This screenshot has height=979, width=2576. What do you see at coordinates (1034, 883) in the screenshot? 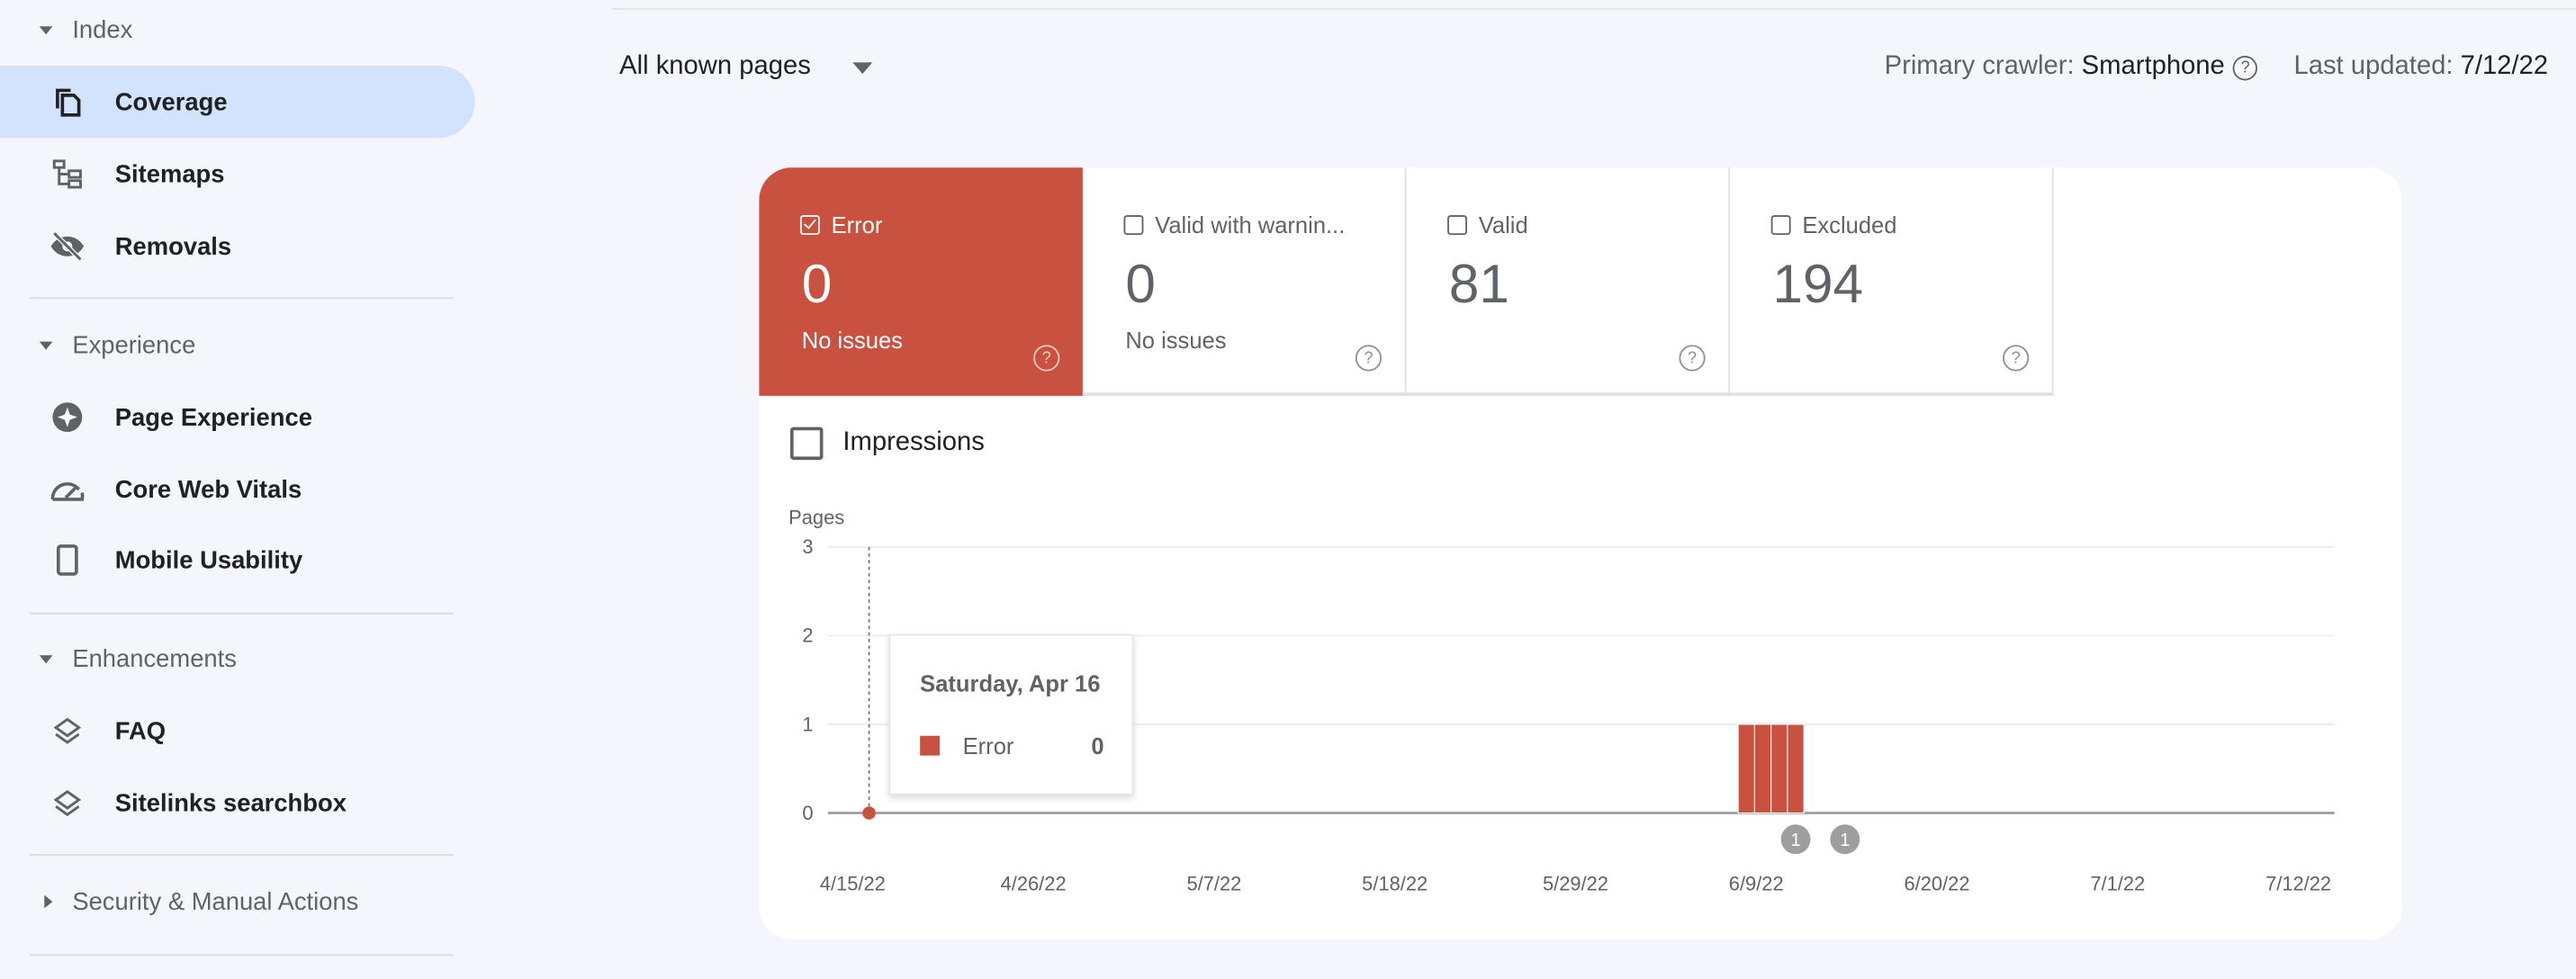
I see `x-tick-label: 4/26/22` at bounding box center [1034, 883].